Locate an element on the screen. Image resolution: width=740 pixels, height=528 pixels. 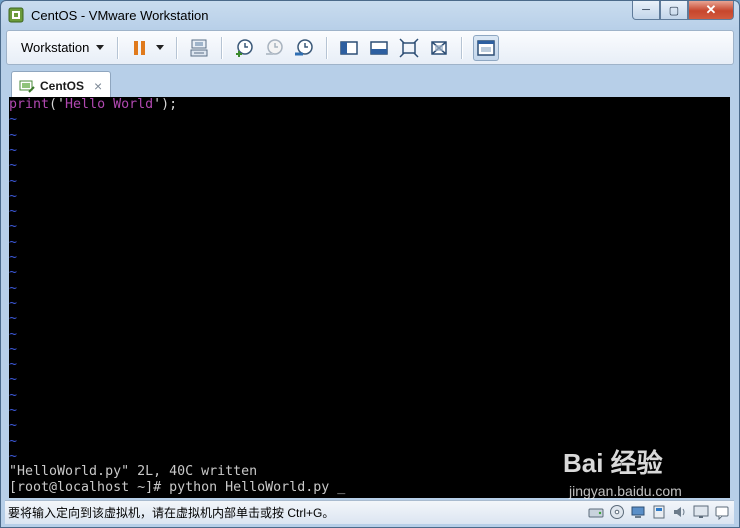
power-dropdown-button is located at coordinates (160, 48).